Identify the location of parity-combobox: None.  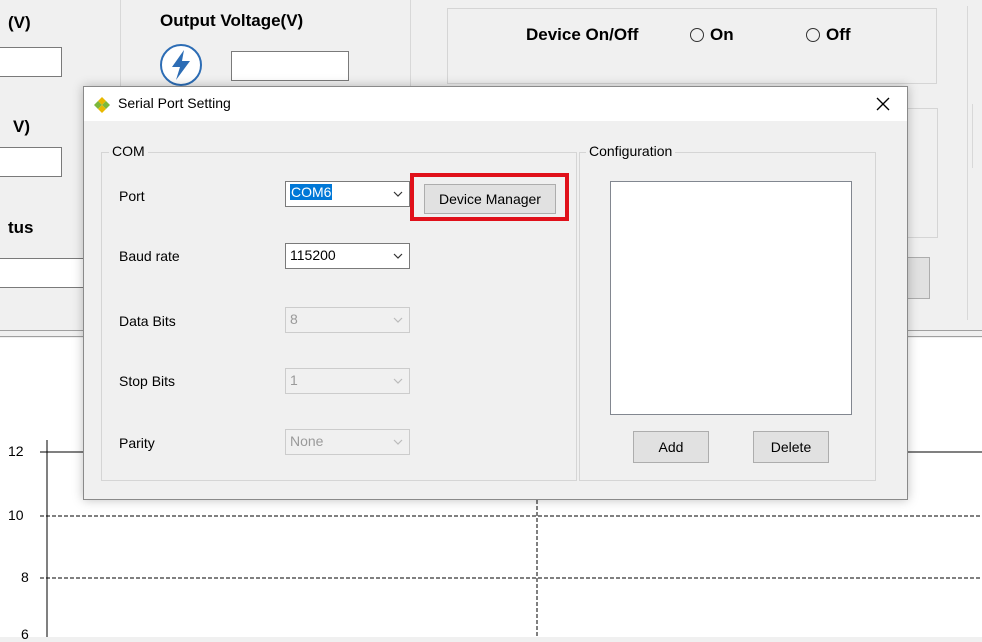
(347, 442).